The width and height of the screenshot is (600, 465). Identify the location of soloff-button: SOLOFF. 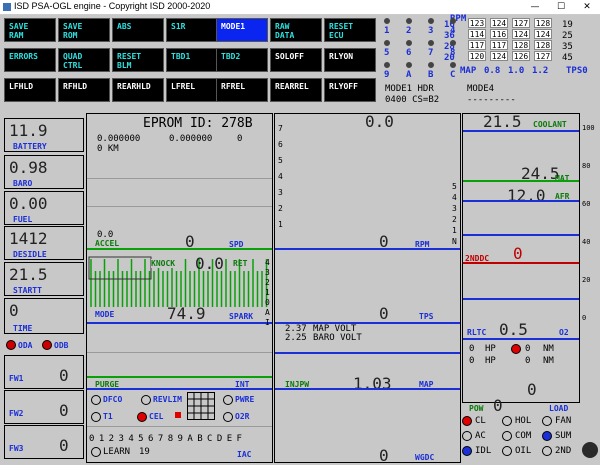
(296, 60).